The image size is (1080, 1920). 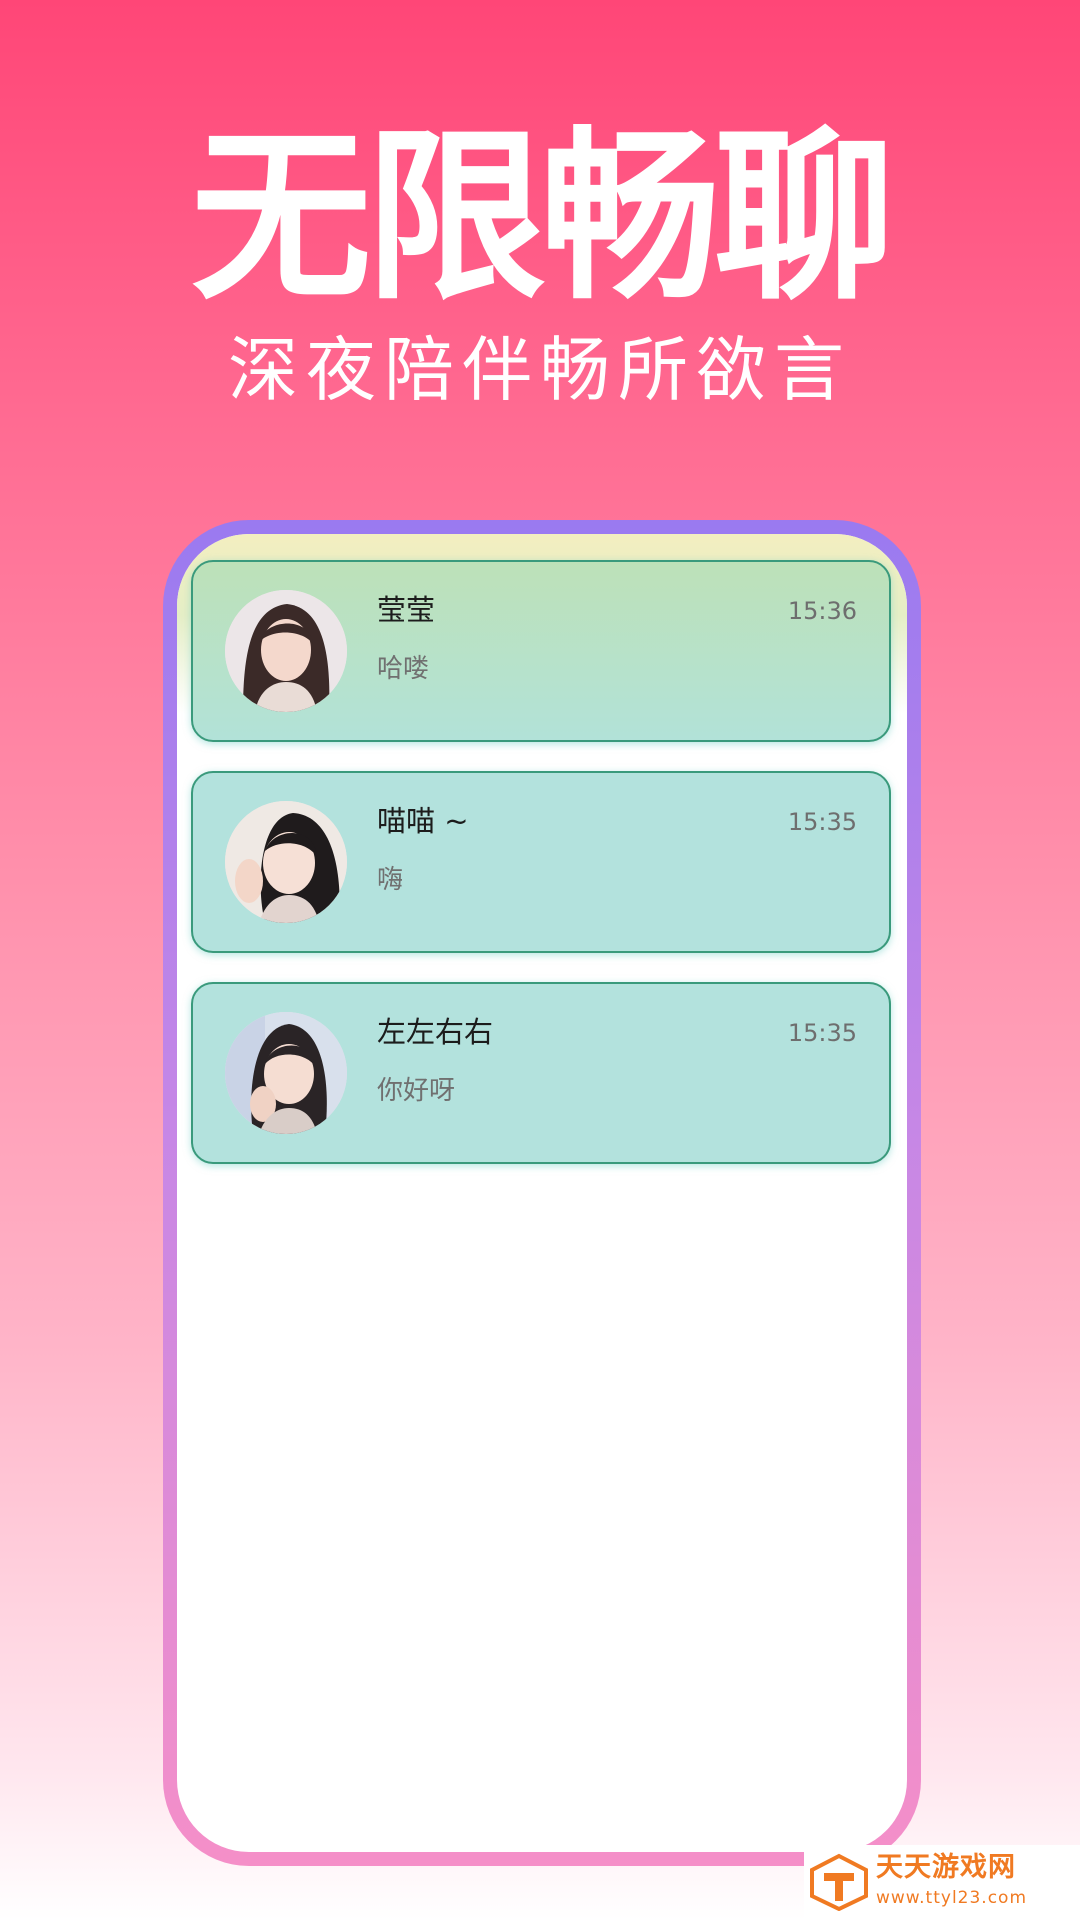 What do you see at coordinates (541, 862) in the screenshot?
I see `chat-item-miaomiao: 喵喵 ~ 15:35 嗨` at bounding box center [541, 862].